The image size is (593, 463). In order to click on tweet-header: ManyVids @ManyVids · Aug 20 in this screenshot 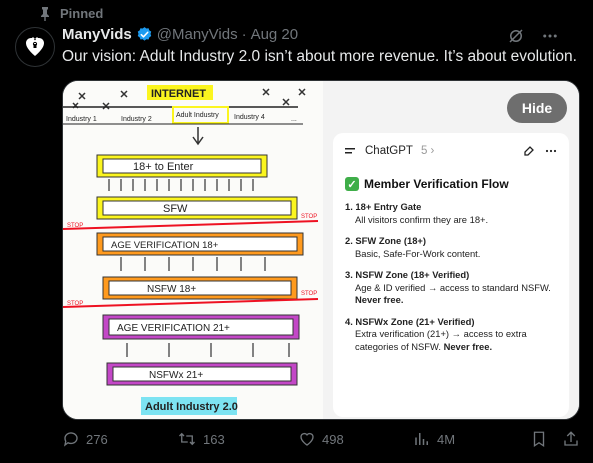, I will do `click(180, 34)`.